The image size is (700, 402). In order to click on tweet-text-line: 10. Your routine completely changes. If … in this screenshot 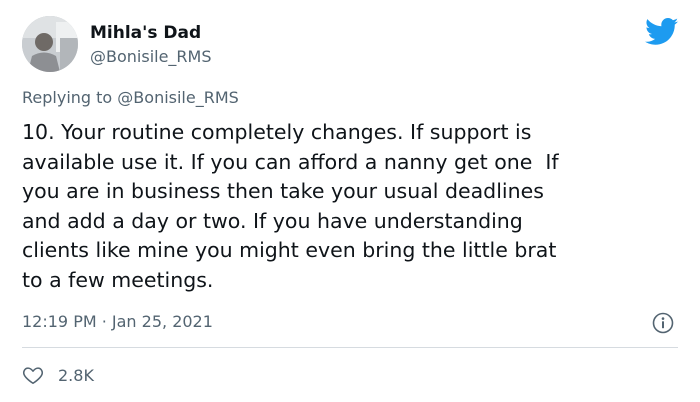, I will do `click(277, 132)`.